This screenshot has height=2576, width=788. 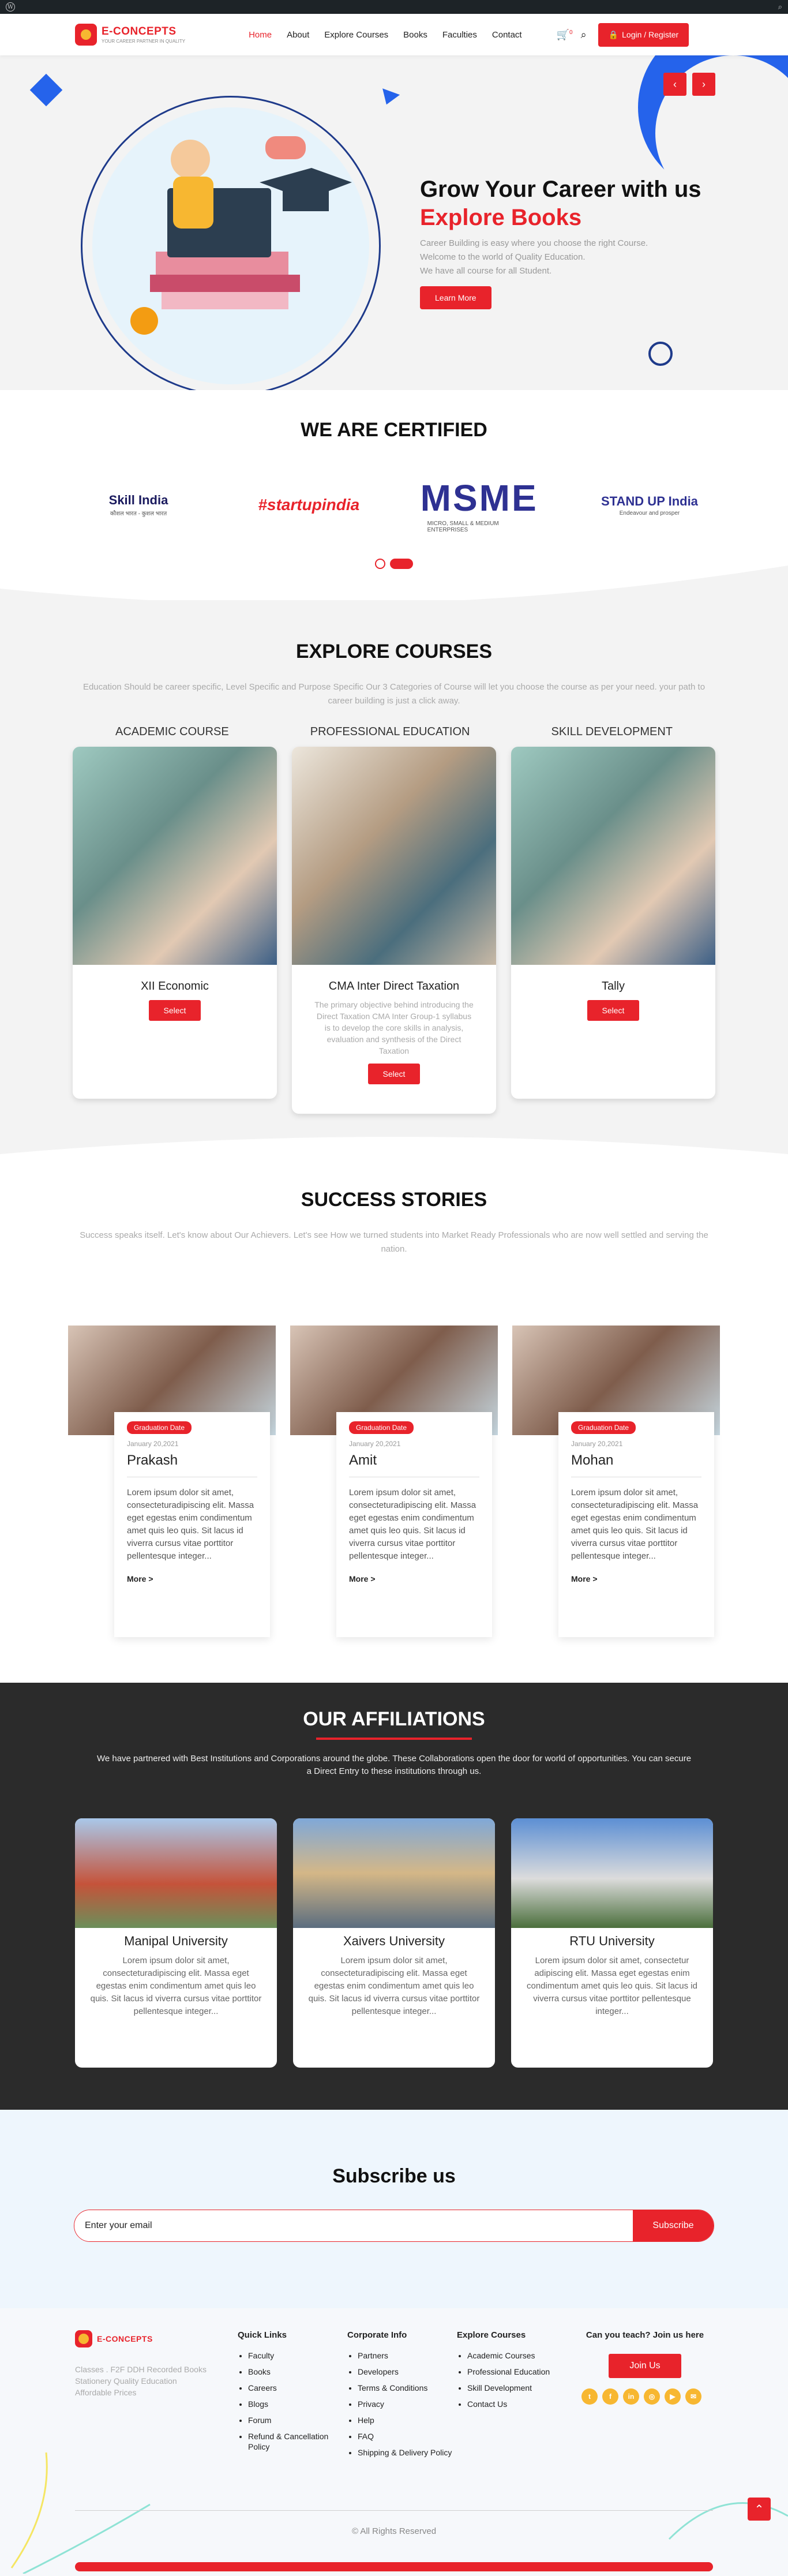 I want to click on diamond-decoration, so click(x=46, y=90).